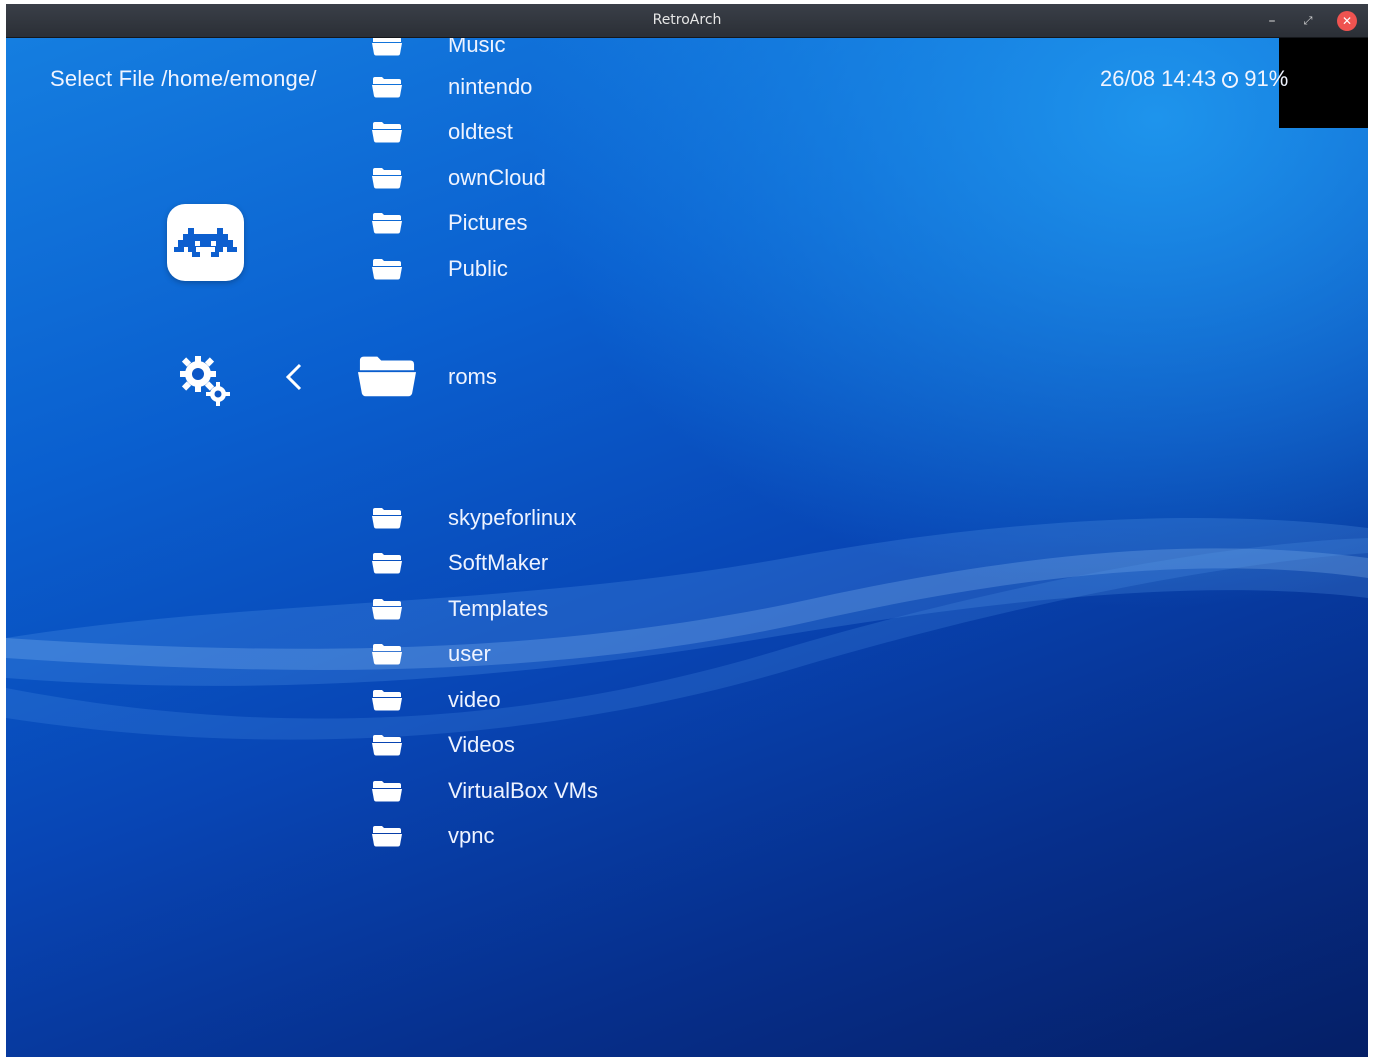 The image size is (1375, 1057). What do you see at coordinates (294, 377) in the screenshot?
I see `chevron-left-icon` at bounding box center [294, 377].